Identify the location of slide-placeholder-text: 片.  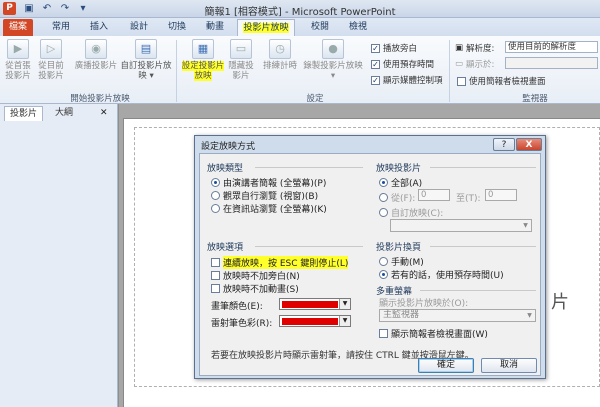
(560, 302).